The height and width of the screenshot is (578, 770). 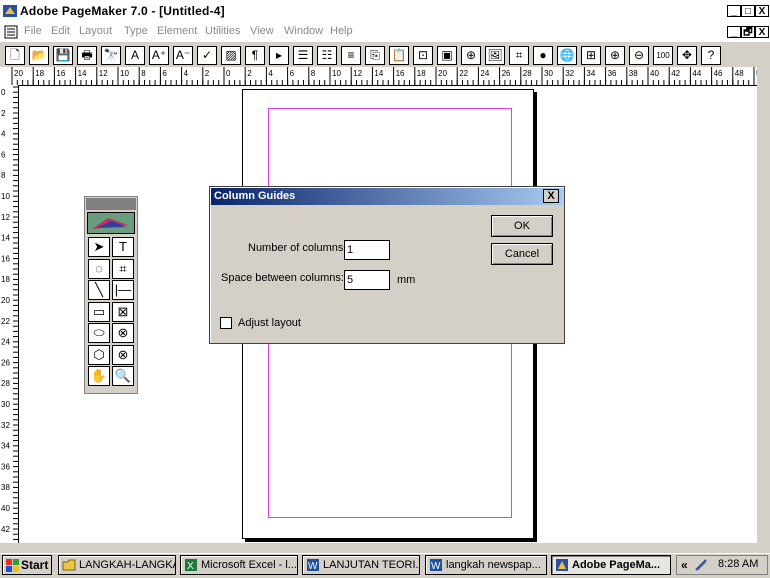 I want to click on rectangle-tool: ▭, so click(x=99, y=311).